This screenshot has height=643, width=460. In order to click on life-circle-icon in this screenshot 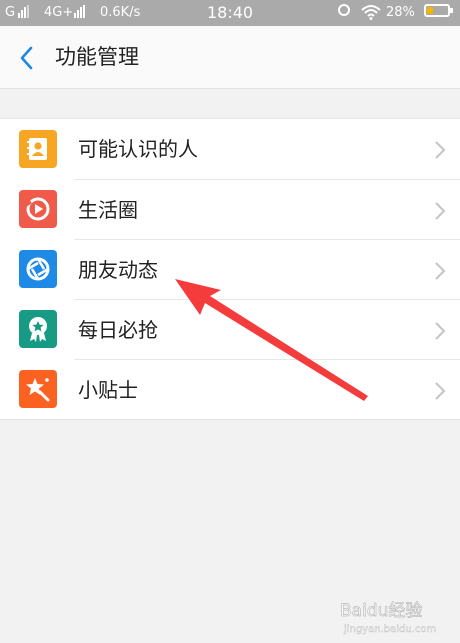, I will do `click(38, 209)`.